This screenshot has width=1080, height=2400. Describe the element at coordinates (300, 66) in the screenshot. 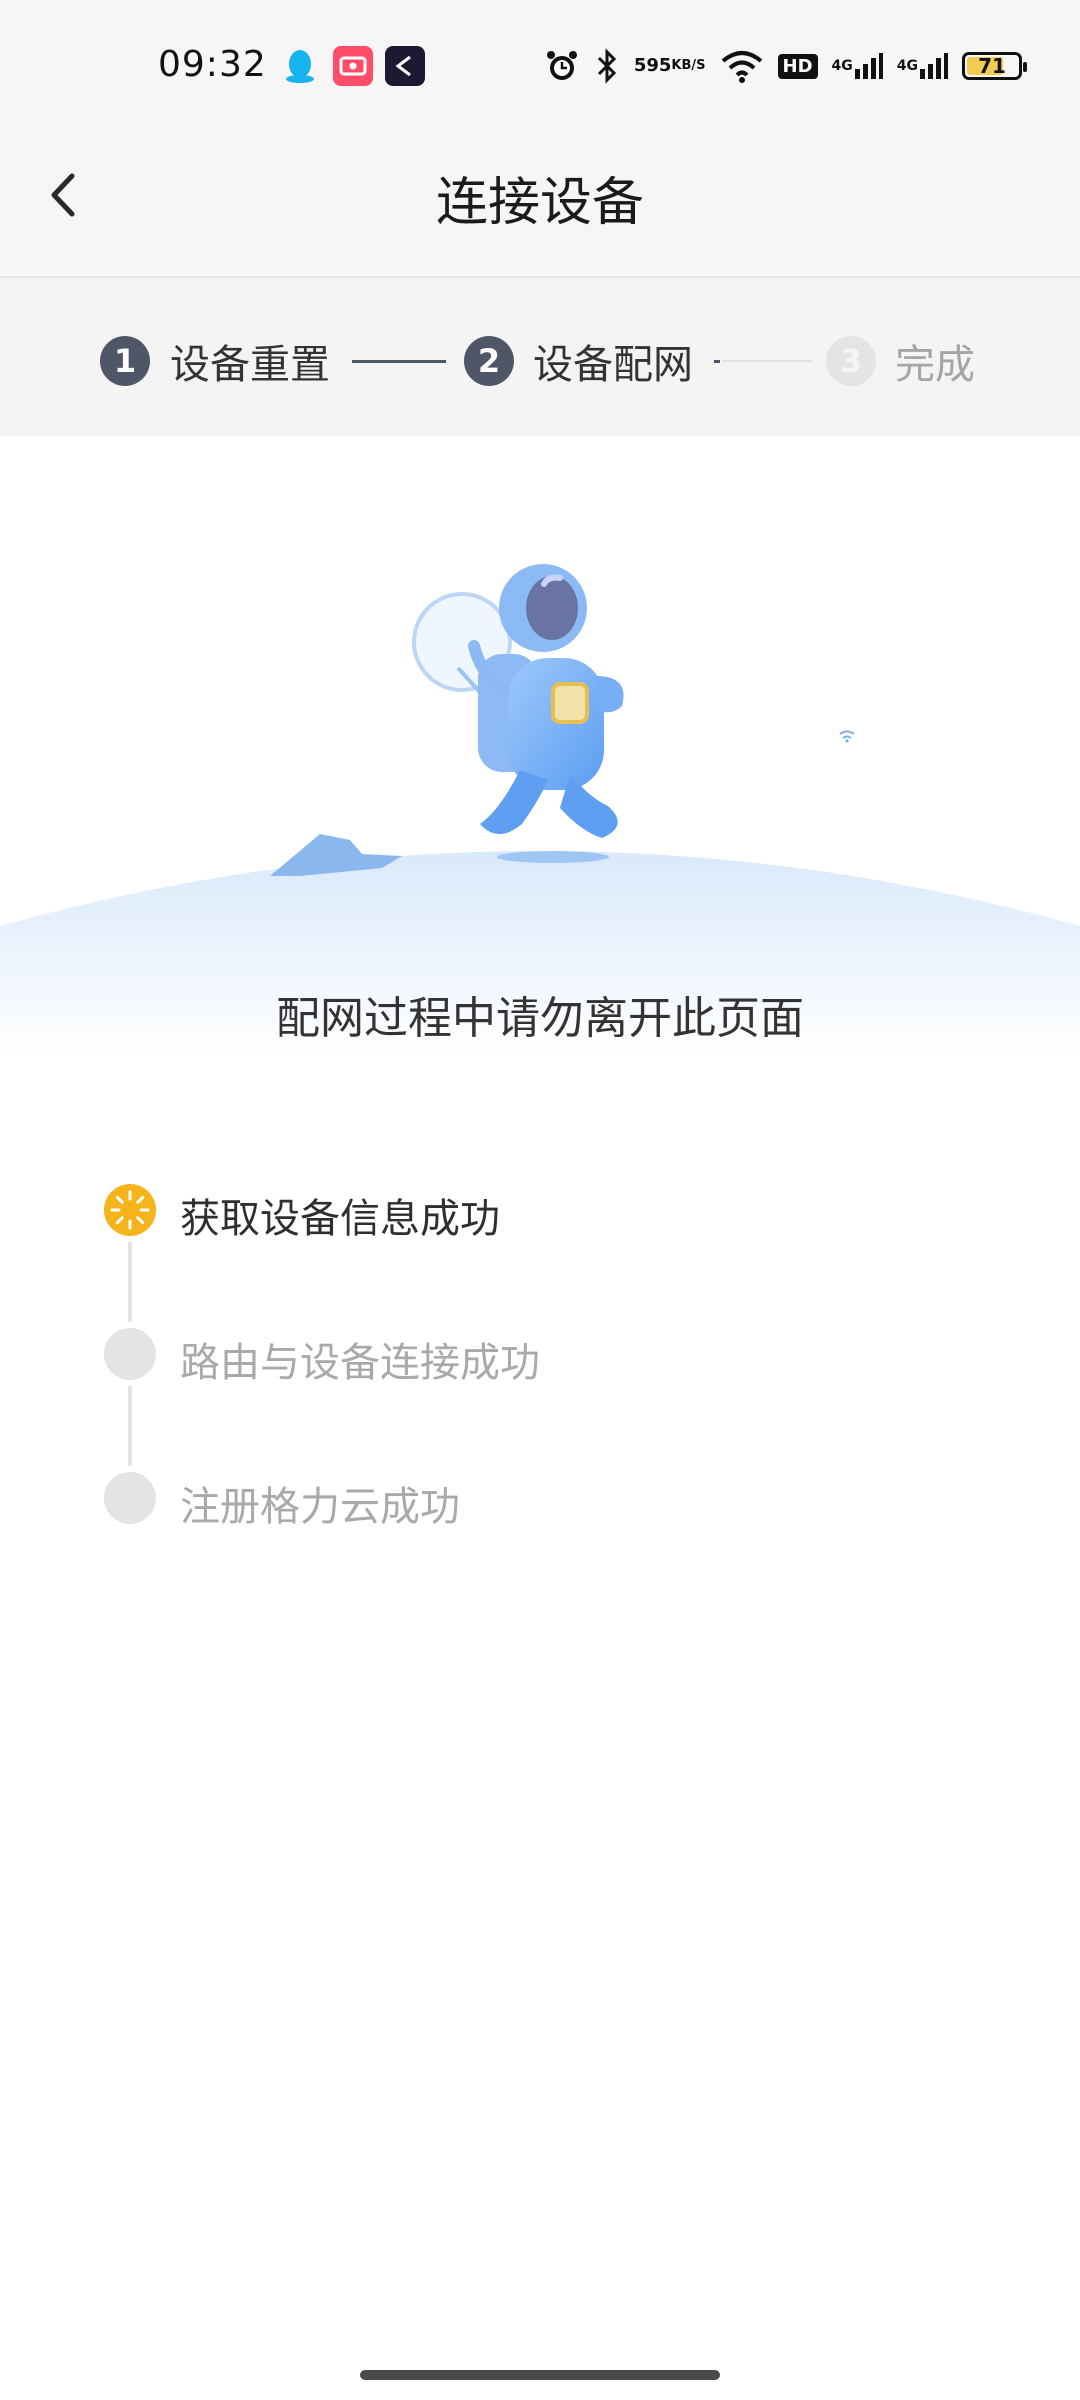

I see `qq-icon` at that location.